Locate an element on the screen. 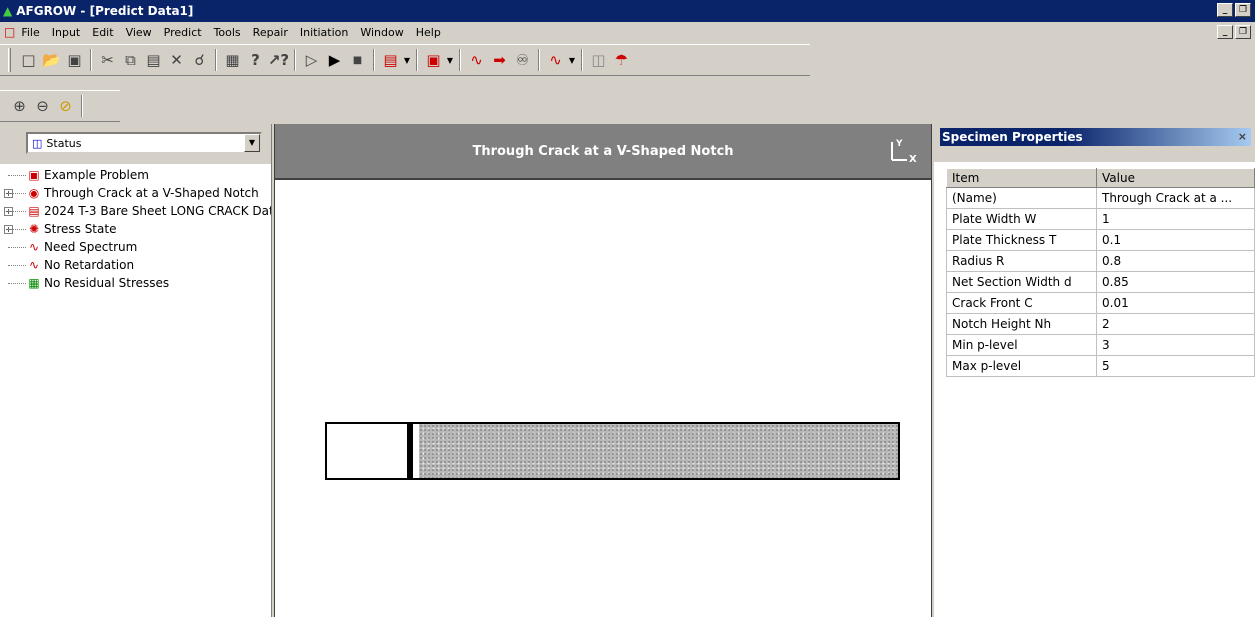 The image size is (1255, 617). menu-predict: Predict is located at coordinates (183, 32).